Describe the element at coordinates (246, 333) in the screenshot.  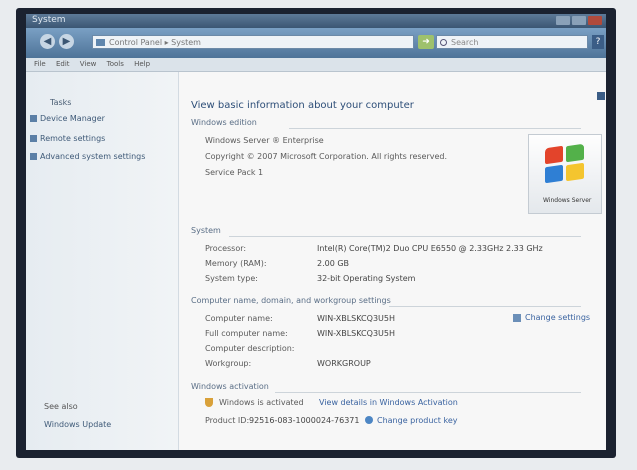
I see `full-computer-name-label: Full computer name:` at that location.